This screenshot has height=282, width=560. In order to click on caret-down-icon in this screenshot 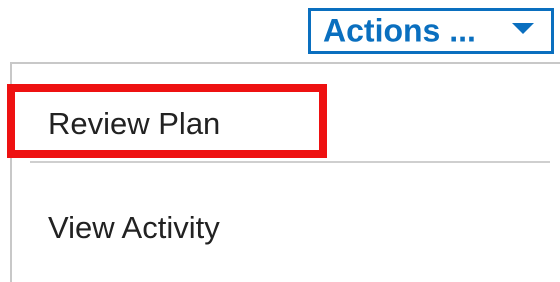, I will do `click(523, 28)`.